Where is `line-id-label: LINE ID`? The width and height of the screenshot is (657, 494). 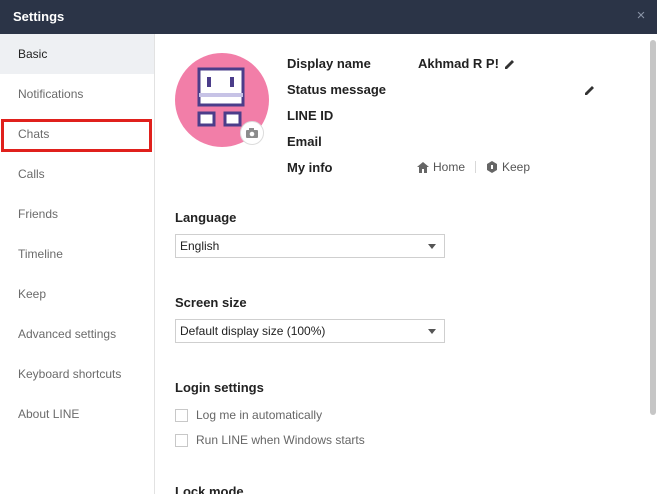
line-id-label: LINE ID is located at coordinates (310, 115).